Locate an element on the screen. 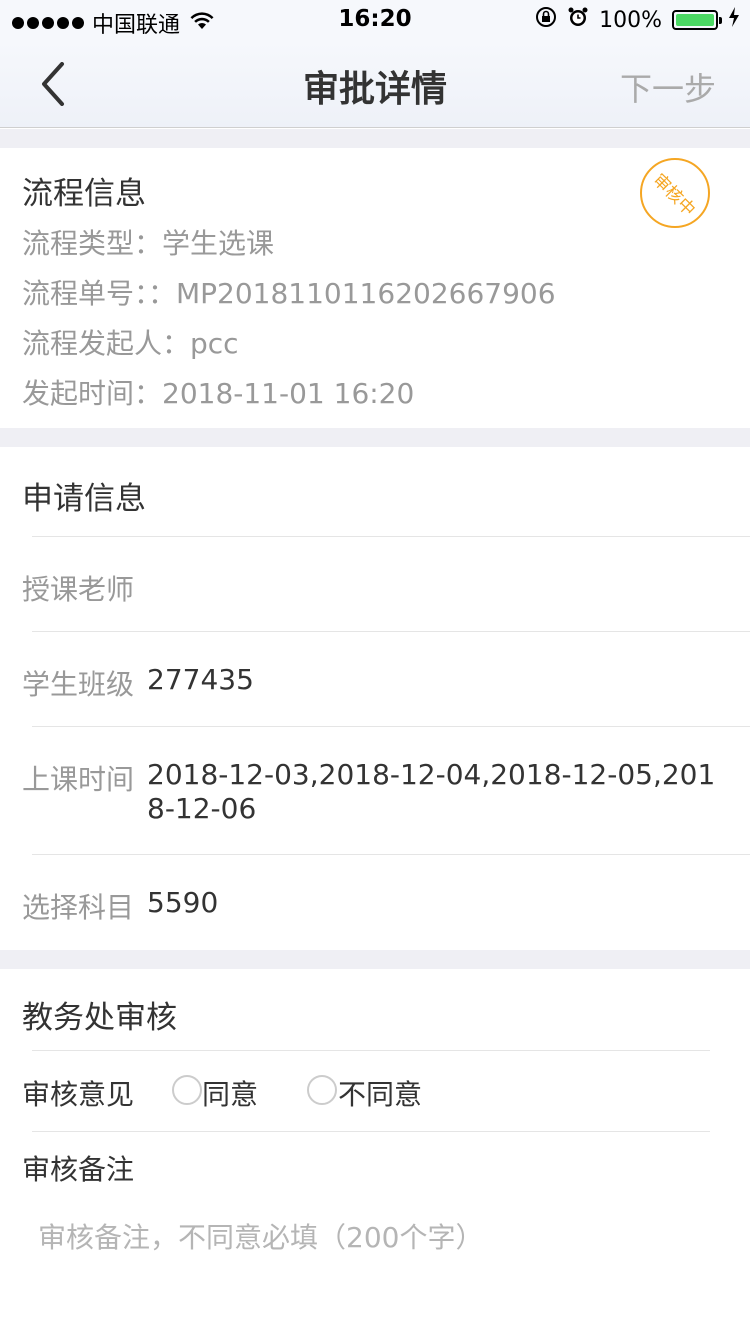  next-step-button: 下一步 is located at coordinates (668, 87).